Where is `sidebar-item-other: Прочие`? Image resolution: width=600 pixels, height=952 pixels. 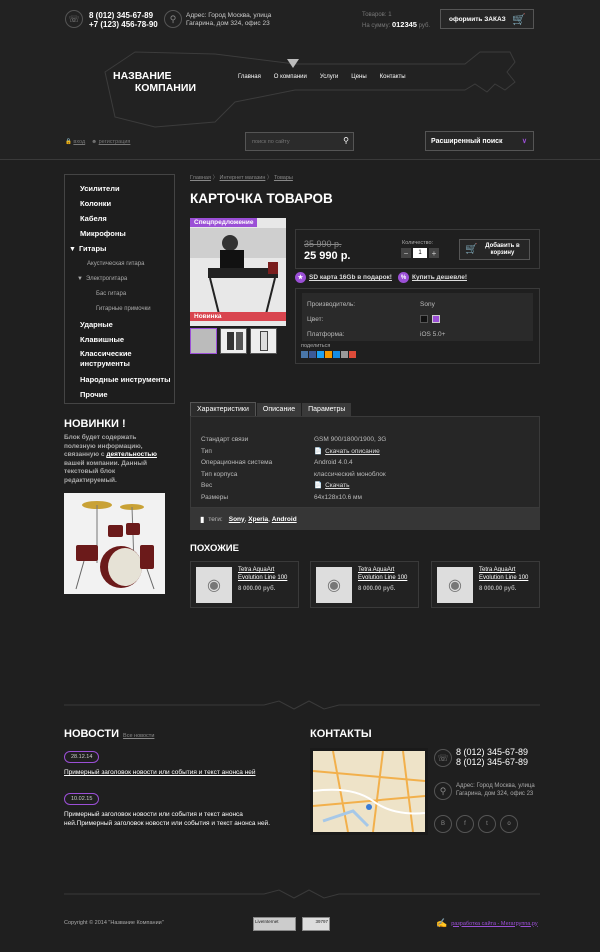
sidebar-item-other: Прочие is located at coordinates (119, 394).